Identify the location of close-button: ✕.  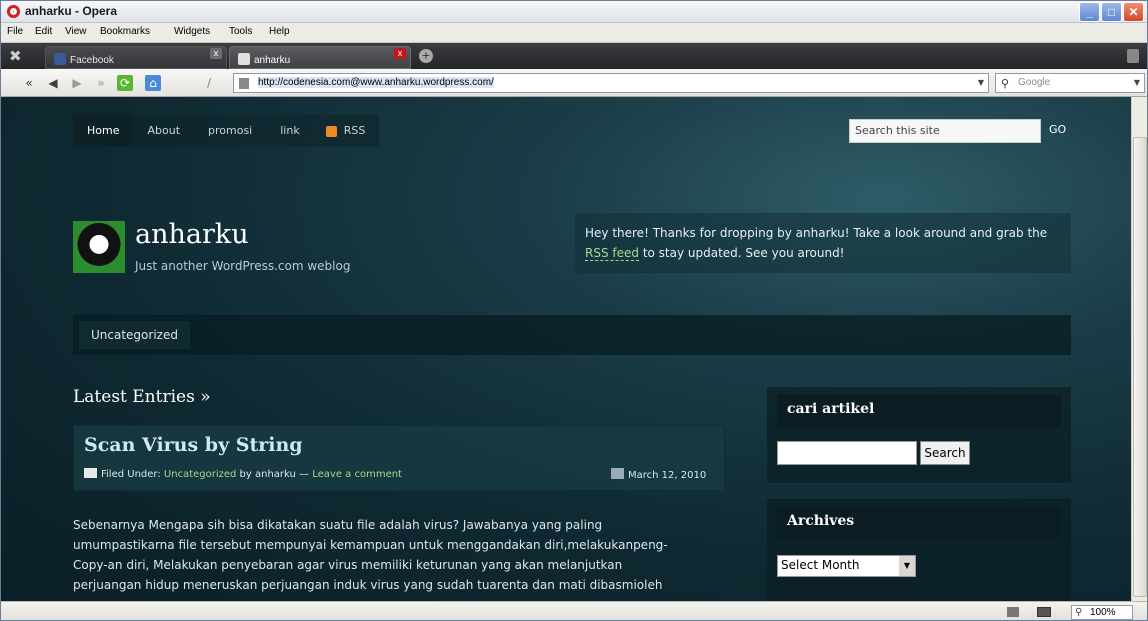
(1133, 12).